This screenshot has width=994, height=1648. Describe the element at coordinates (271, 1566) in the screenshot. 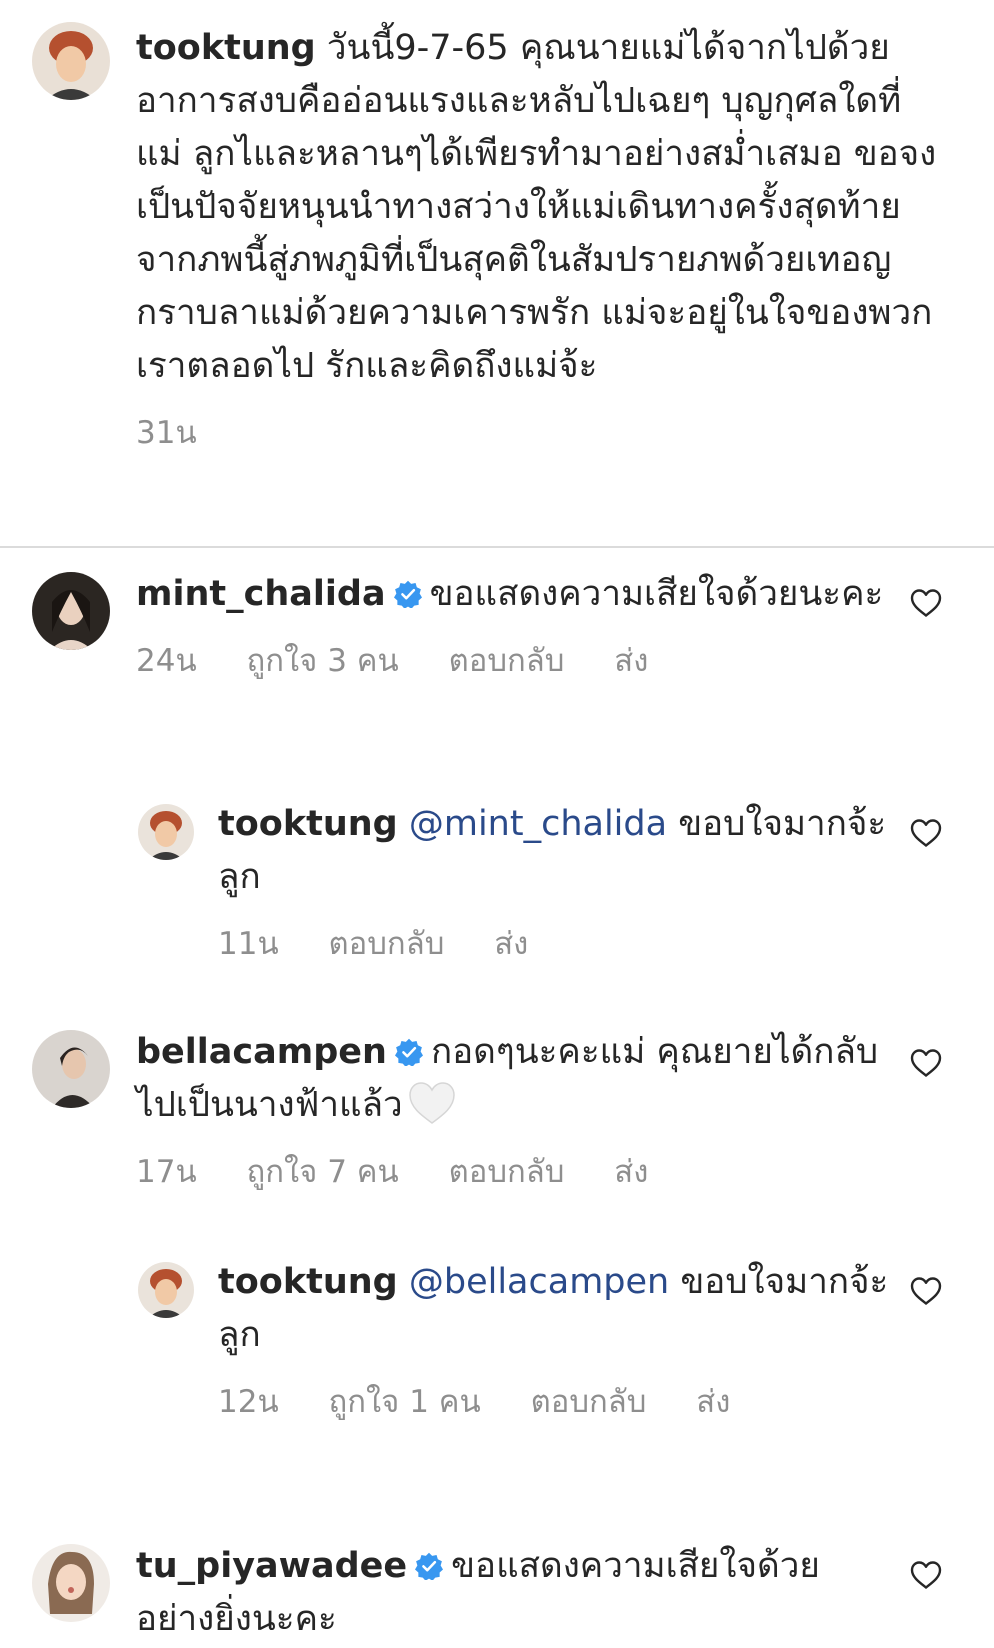

I see `comment-username: tu_piyawadee` at that location.